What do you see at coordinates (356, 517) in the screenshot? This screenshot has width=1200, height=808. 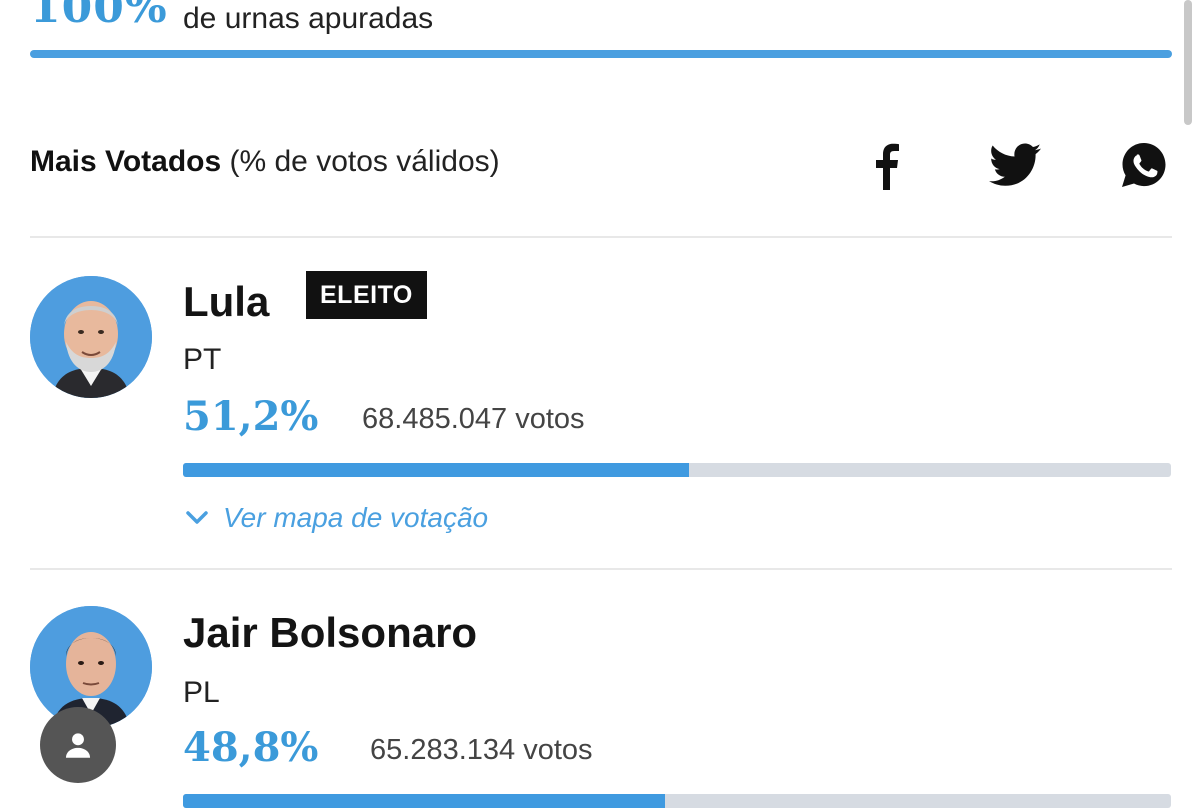 I see `ver-mapa-label: Ver mapa de votação` at bounding box center [356, 517].